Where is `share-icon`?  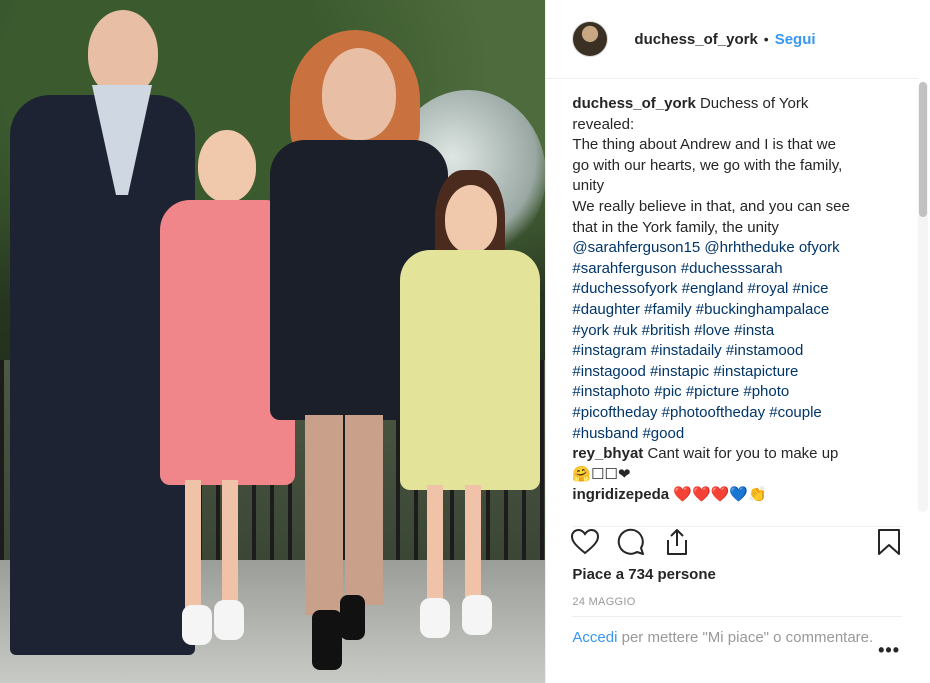 share-icon is located at coordinates (677, 542).